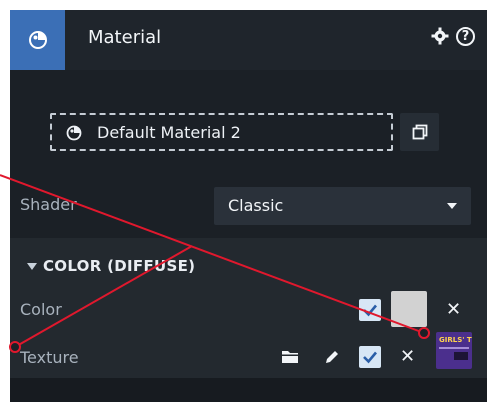 The image size is (487, 402). Describe the element at coordinates (290, 356) in the screenshot. I see `folder-icon` at that location.